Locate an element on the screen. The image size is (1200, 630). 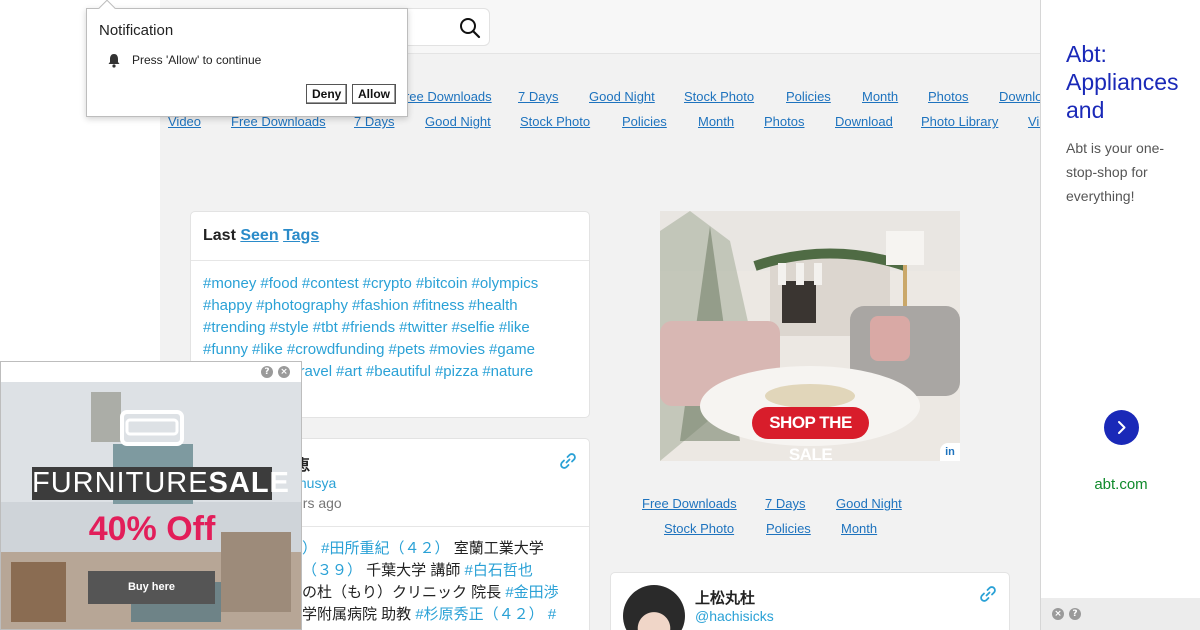
avatar is located at coordinates (654, 607).